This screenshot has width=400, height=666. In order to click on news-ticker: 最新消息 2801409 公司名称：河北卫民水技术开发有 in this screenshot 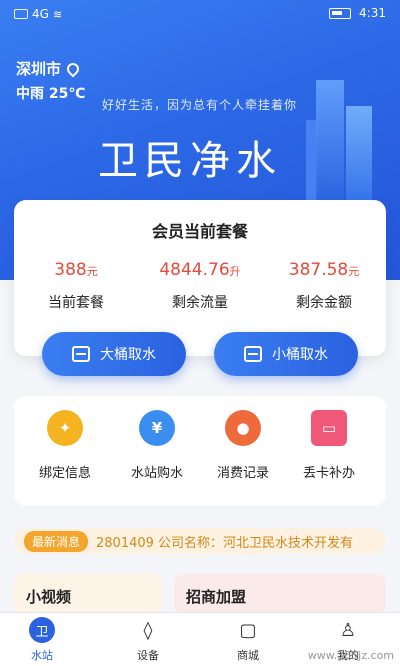, I will do `click(200, 541)`.